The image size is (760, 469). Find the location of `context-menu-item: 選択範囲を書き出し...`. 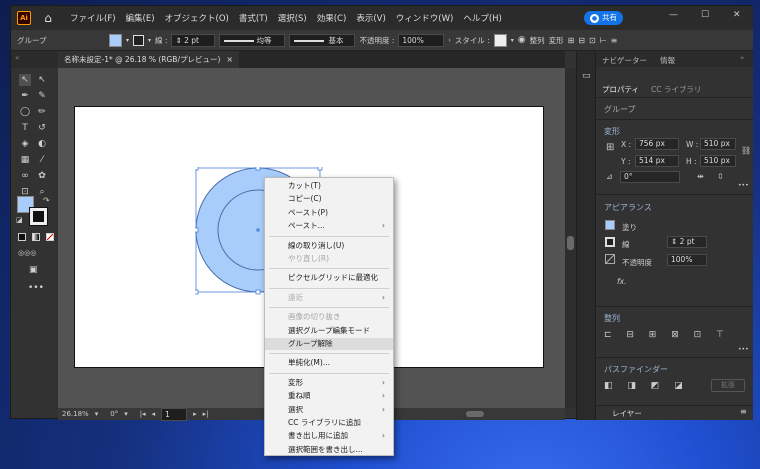

context-menu-item: 選択範囲を書き出し... is located at coordinates (329, 450).